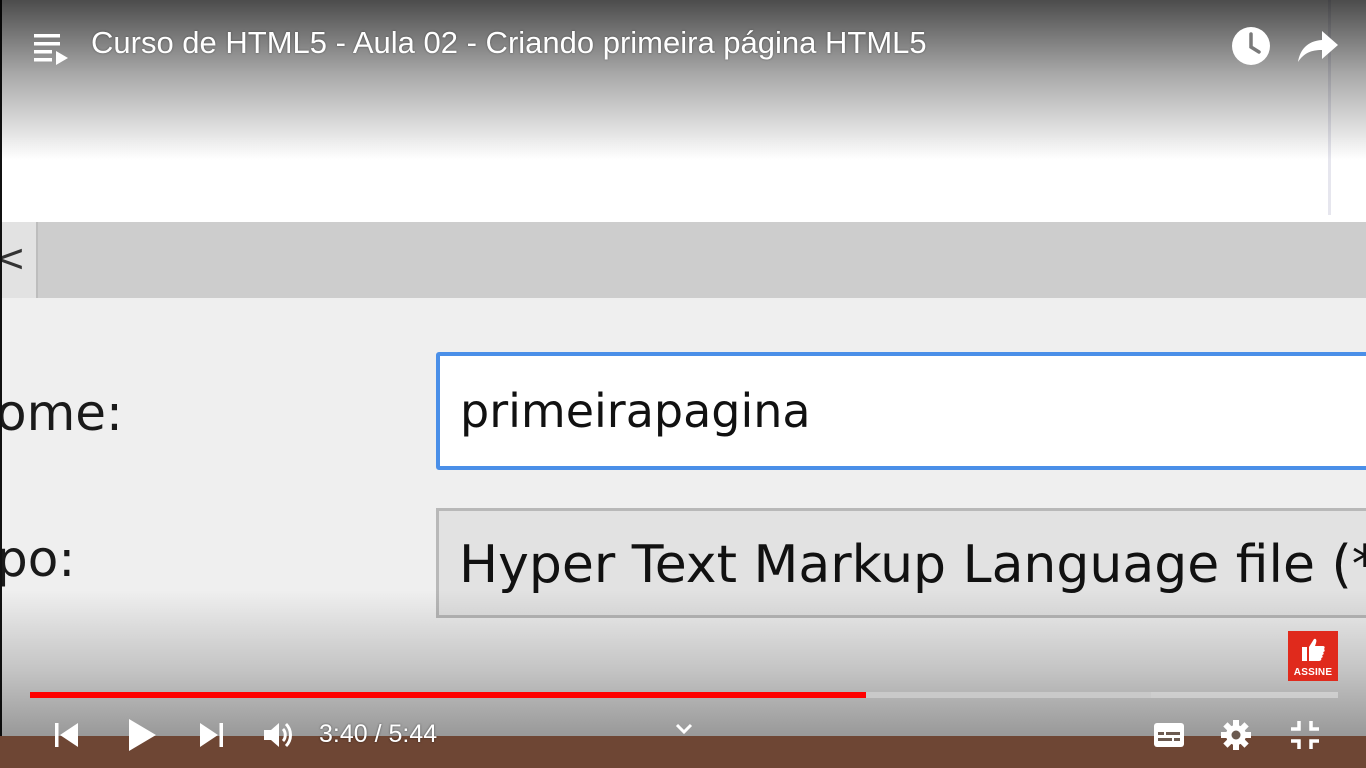  What do you see at coordinates (1318, 46) in the screenshot?
I see `share-arrow-icon` at bounding box center [1318, 46].